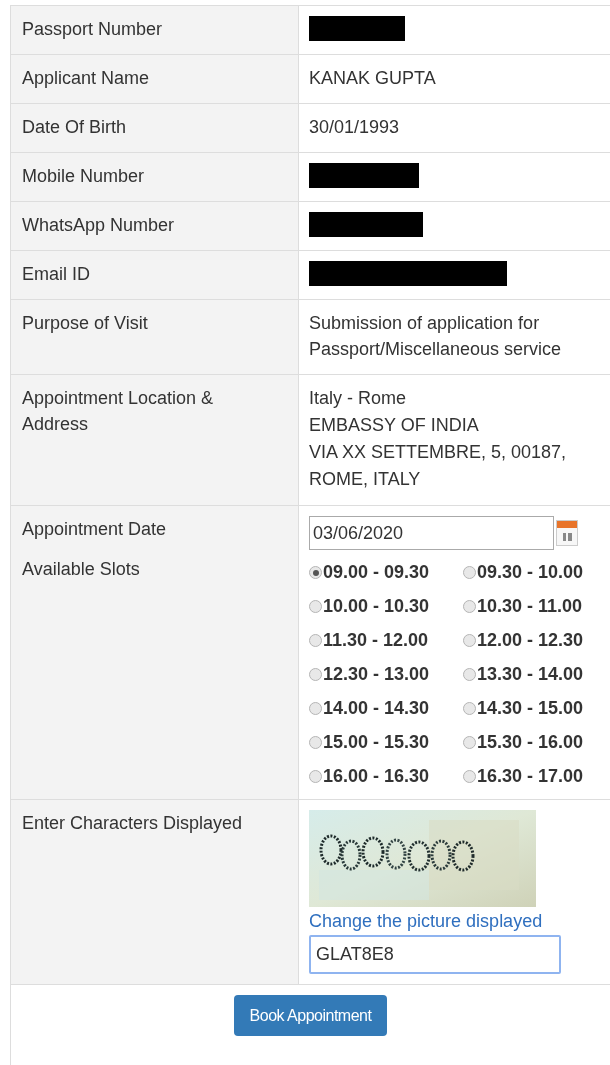 Image resolution: width=610 pixels, height=1065 pixels. Describe the element at coordinates (386, 742) in the screenshot. I see `slot-radio: 15.00 - 15.30` at that location.